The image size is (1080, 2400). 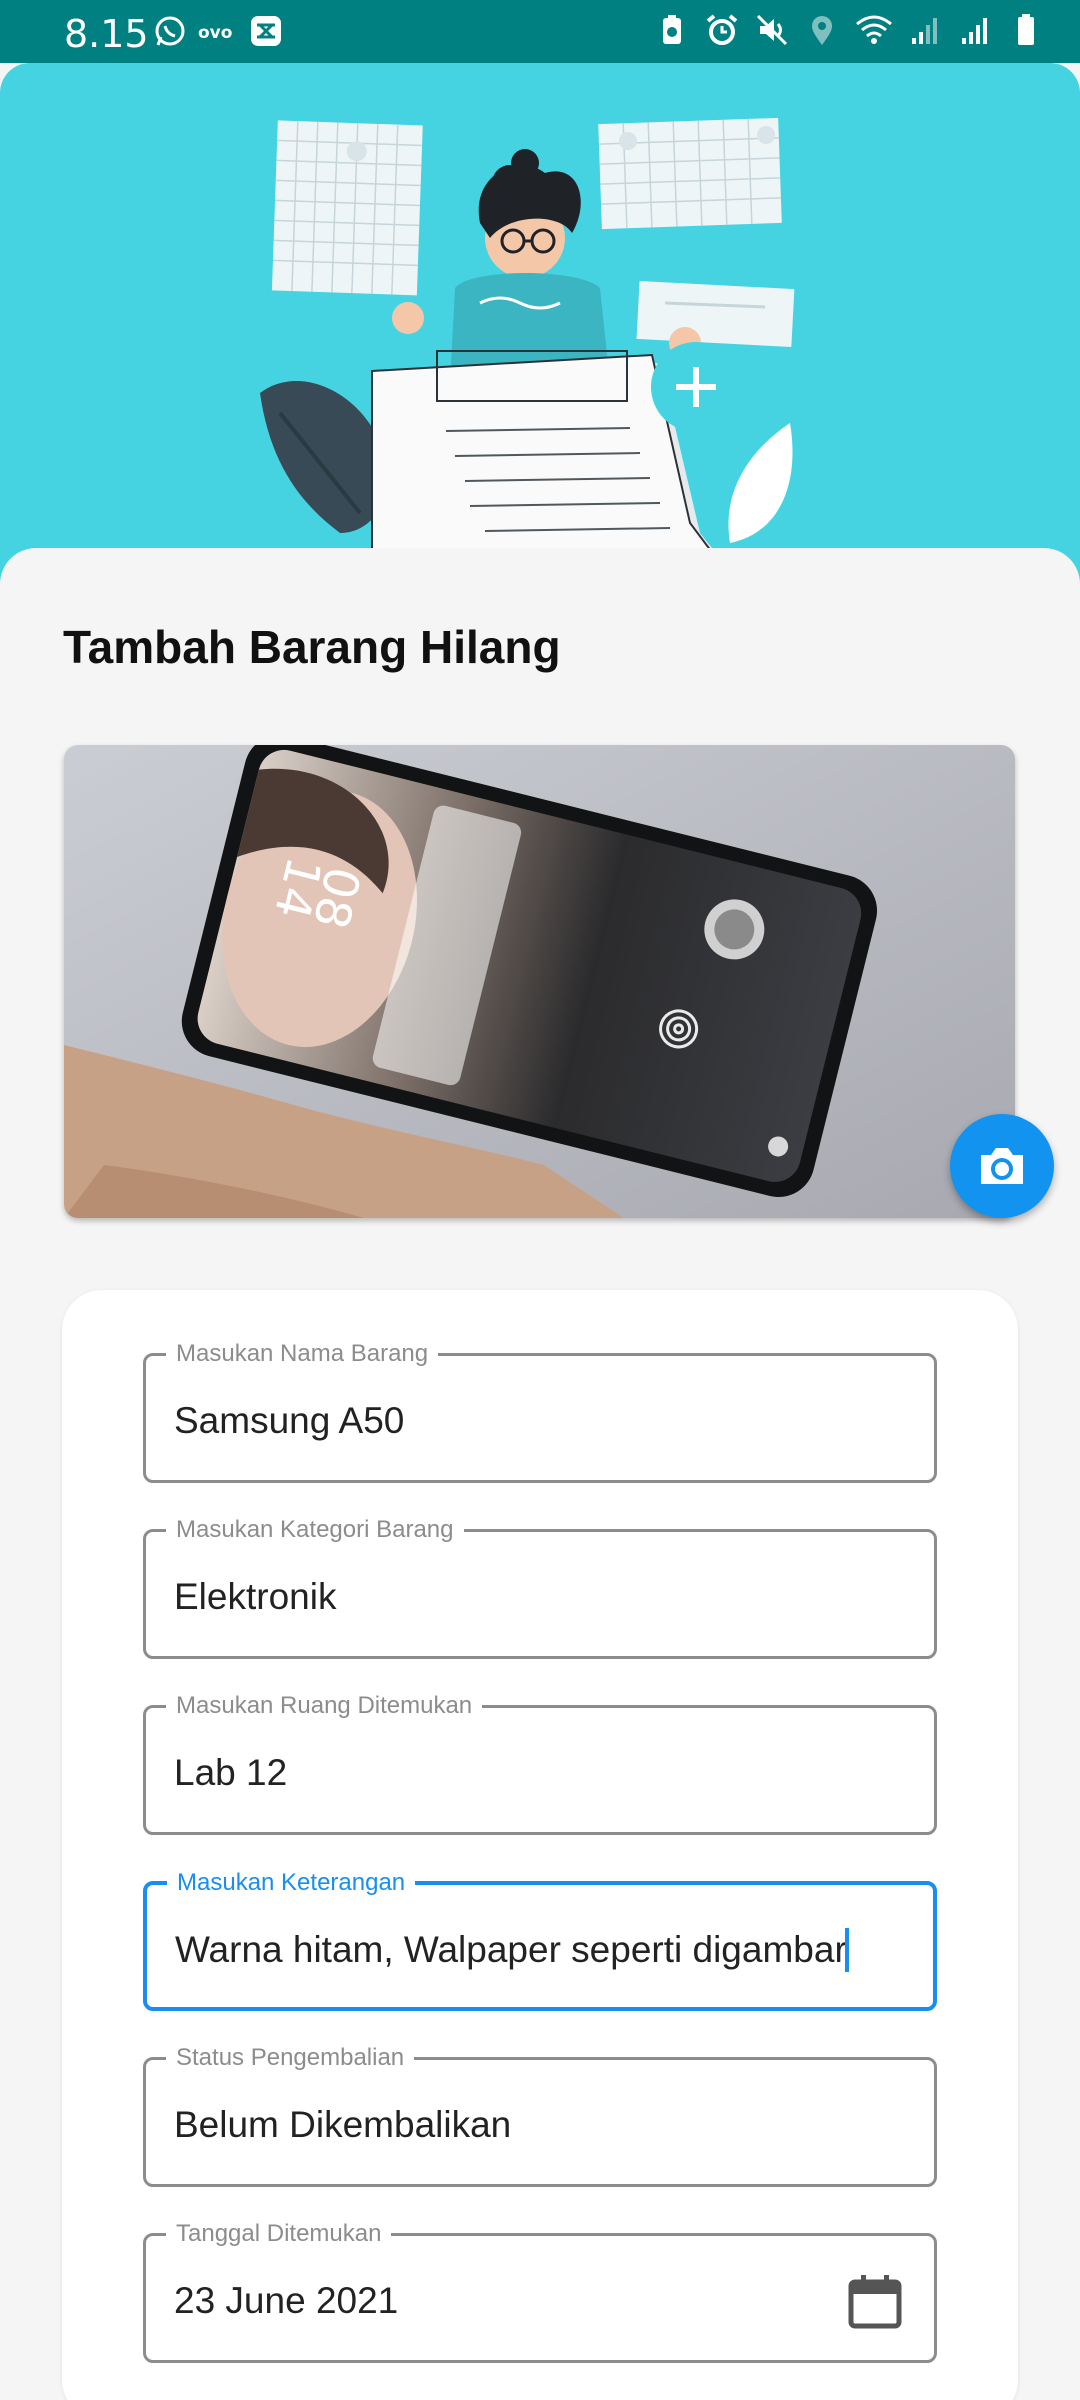 What do you see at coordinates (874, 29) in the screenshot?
I see `wifi-icon` at bounding box center [874, 29].